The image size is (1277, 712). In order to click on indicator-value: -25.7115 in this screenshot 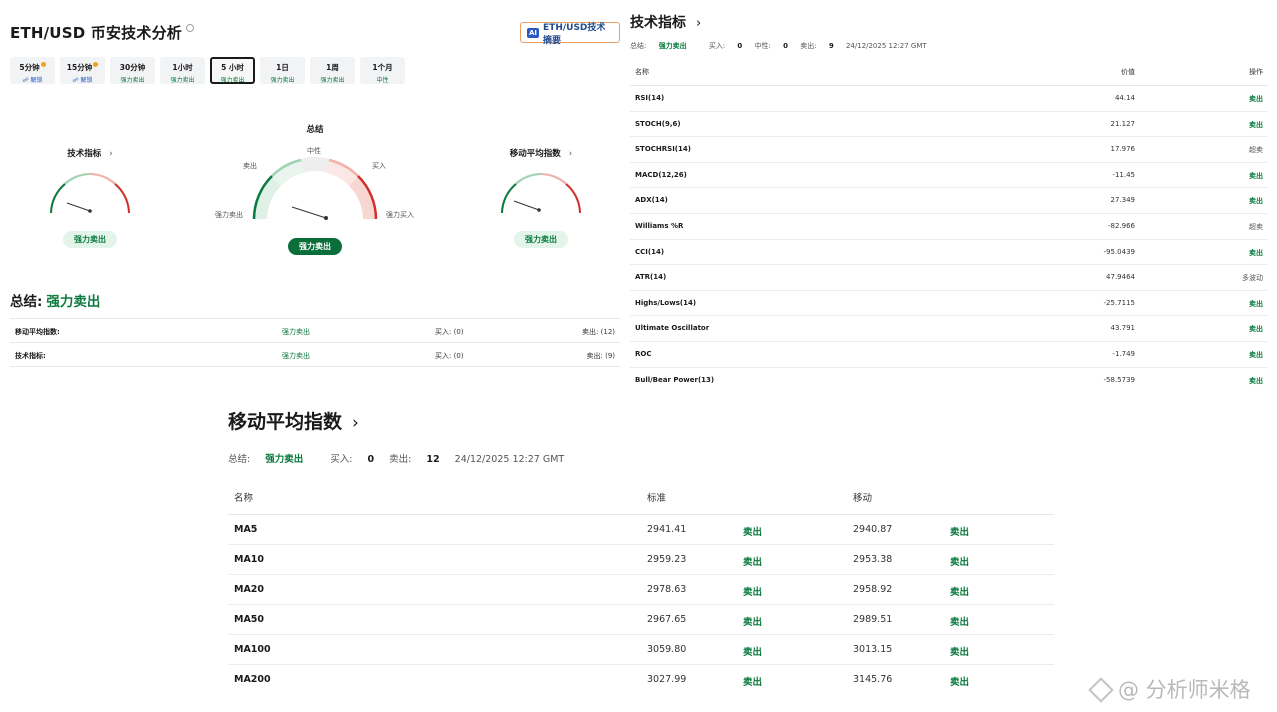, I will do `click(1119, 302)`.